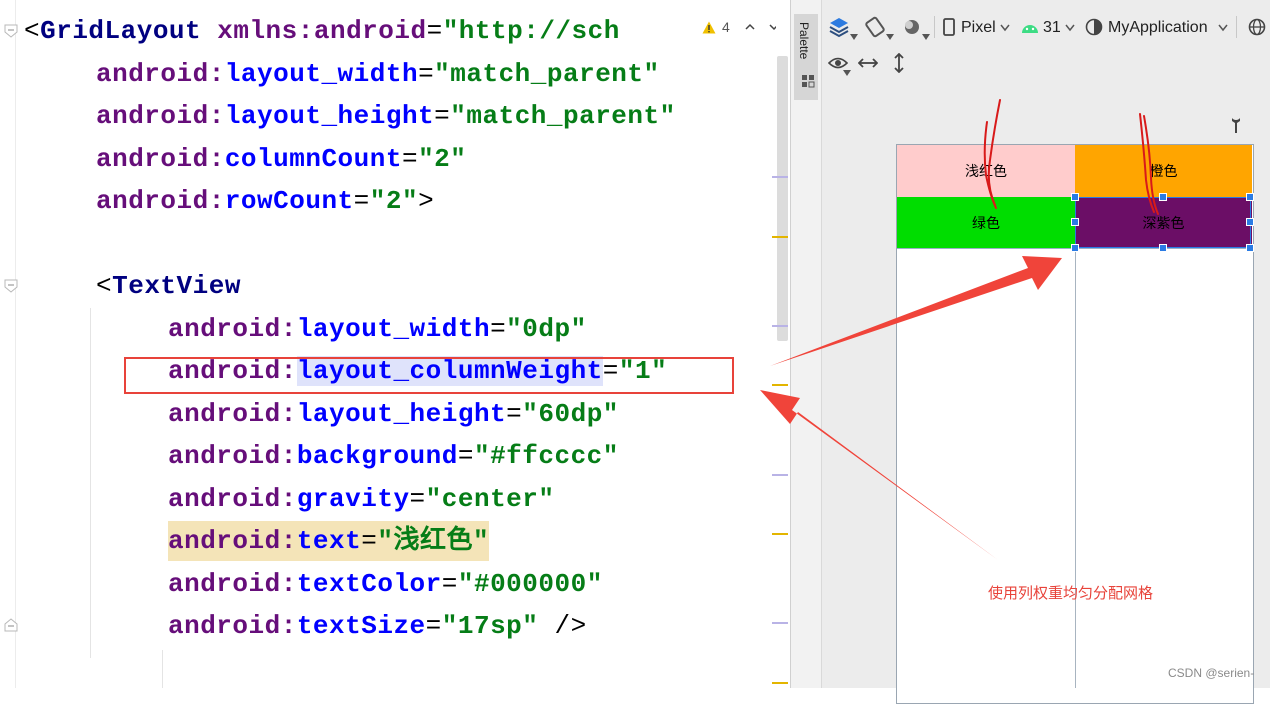  Describe the element at coordinates (378, 74) in the screenshot. I see `code-line: android:layout_width="match_parent"` at that location.